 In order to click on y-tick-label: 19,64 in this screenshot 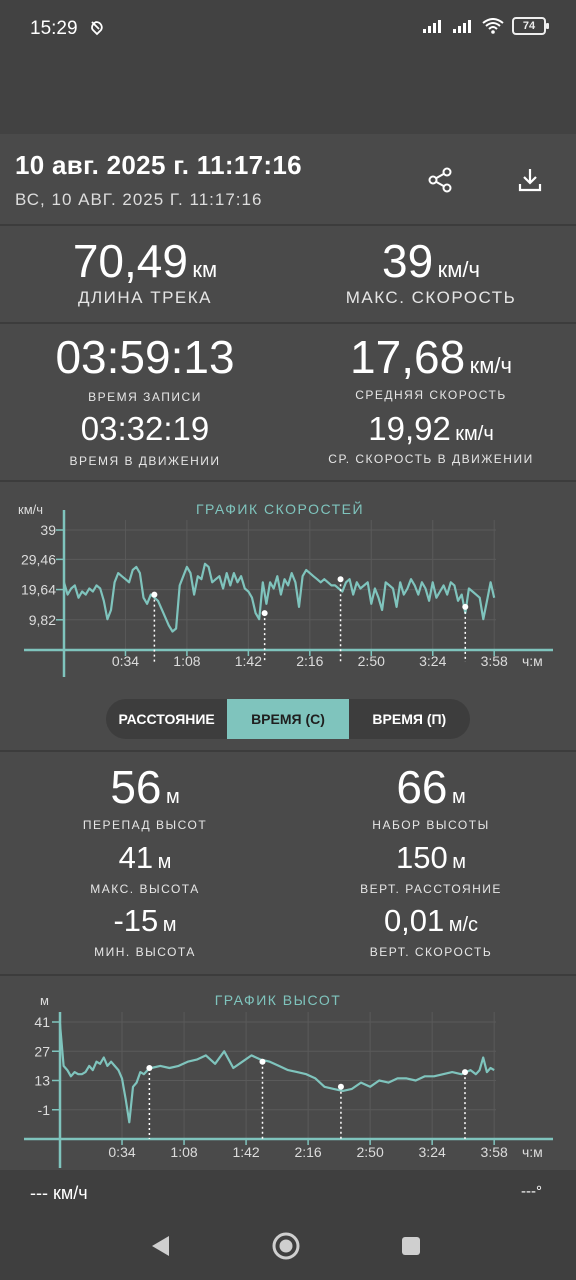, I will do `click(38, 590)`.